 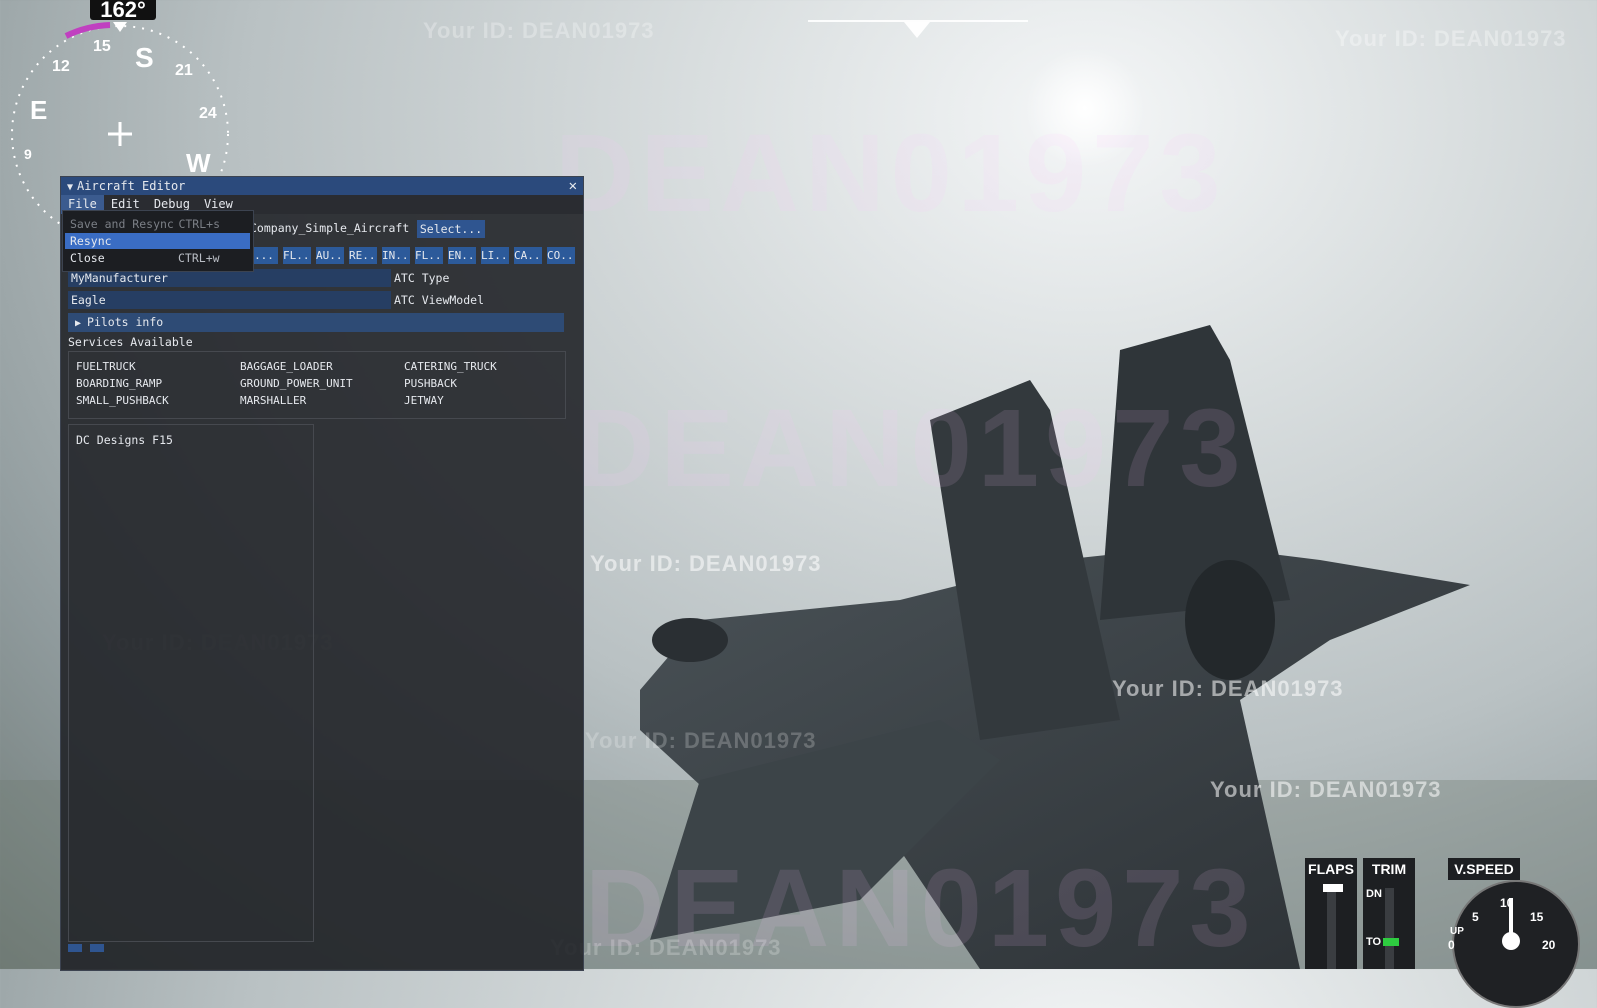 What do you see at coordinates (208, 113) in the screenshot?
I see `compass-label: 24` at bounding box center [208, 113].